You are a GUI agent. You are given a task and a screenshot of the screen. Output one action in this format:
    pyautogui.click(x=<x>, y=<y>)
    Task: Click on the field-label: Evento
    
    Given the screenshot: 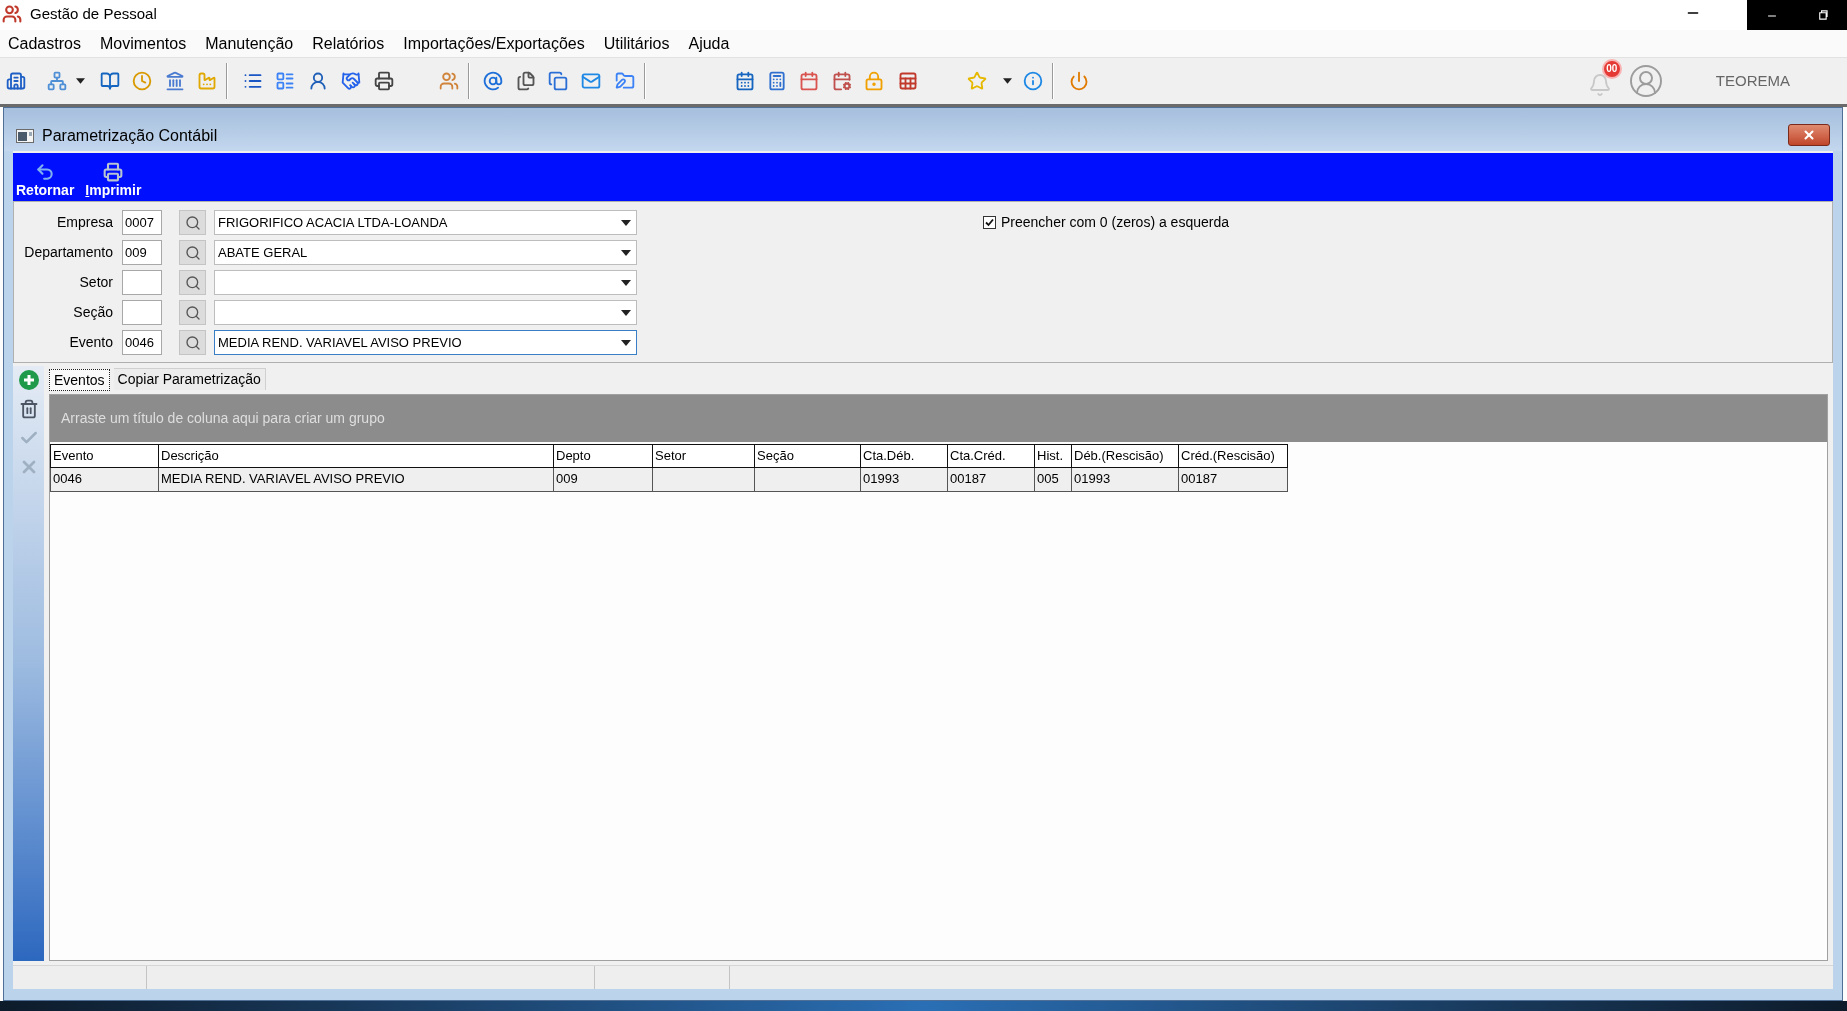 What is the action you would take?
    pyautogui.click(x=90, y=342)
    